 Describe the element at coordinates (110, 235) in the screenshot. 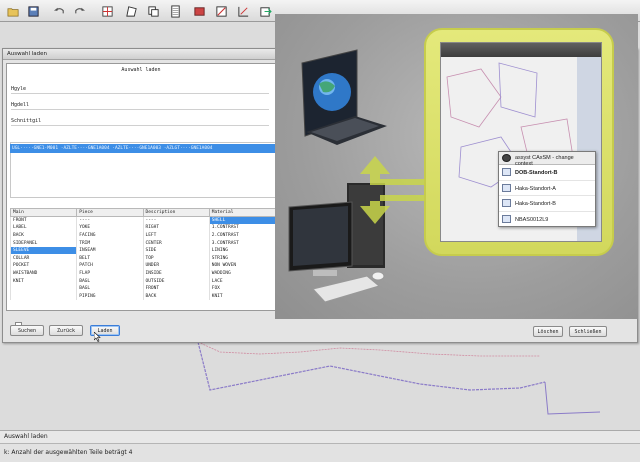

I see `table-cell: FACING` at that location.